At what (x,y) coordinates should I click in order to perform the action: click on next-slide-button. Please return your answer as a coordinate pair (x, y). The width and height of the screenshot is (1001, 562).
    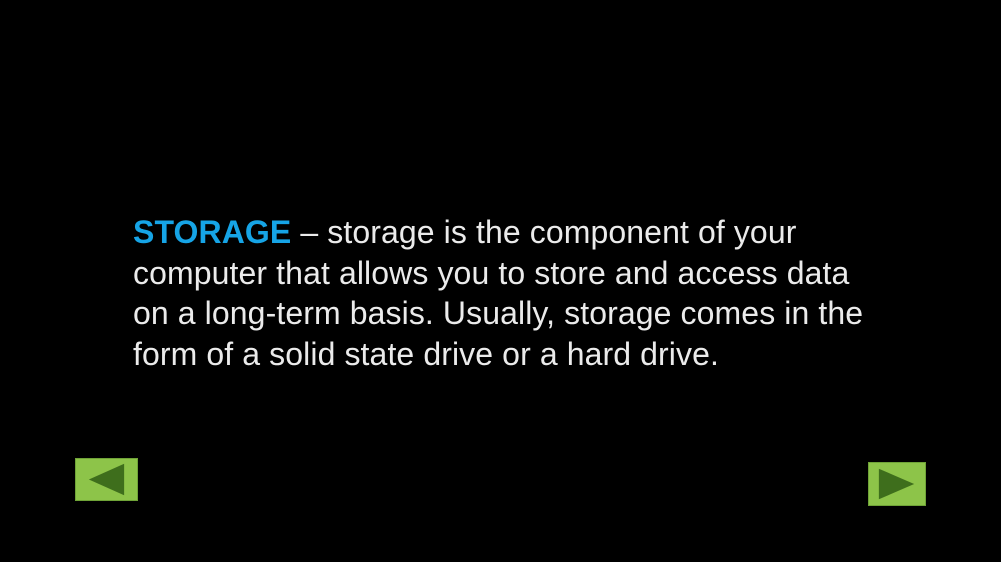
    Looking at the image, I should click on (897, 484).